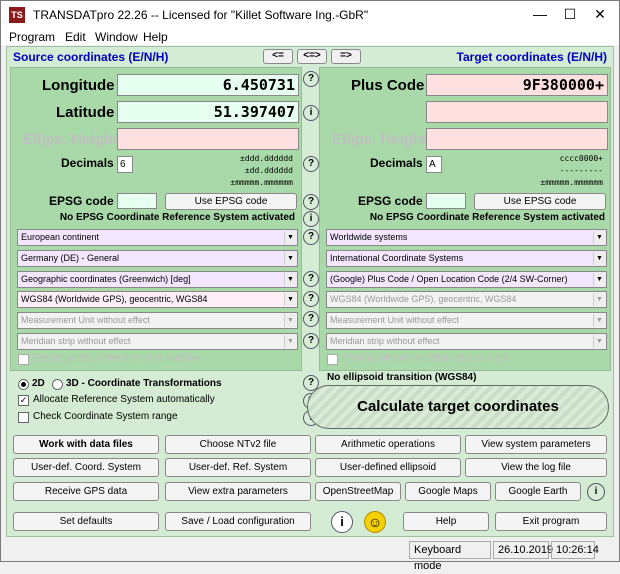 The image size is (620, 574). Describe the element at coordinates (466, 258) in the screenshot. I see `target-country-combo: International Coordinate Systems ▼` at that location.